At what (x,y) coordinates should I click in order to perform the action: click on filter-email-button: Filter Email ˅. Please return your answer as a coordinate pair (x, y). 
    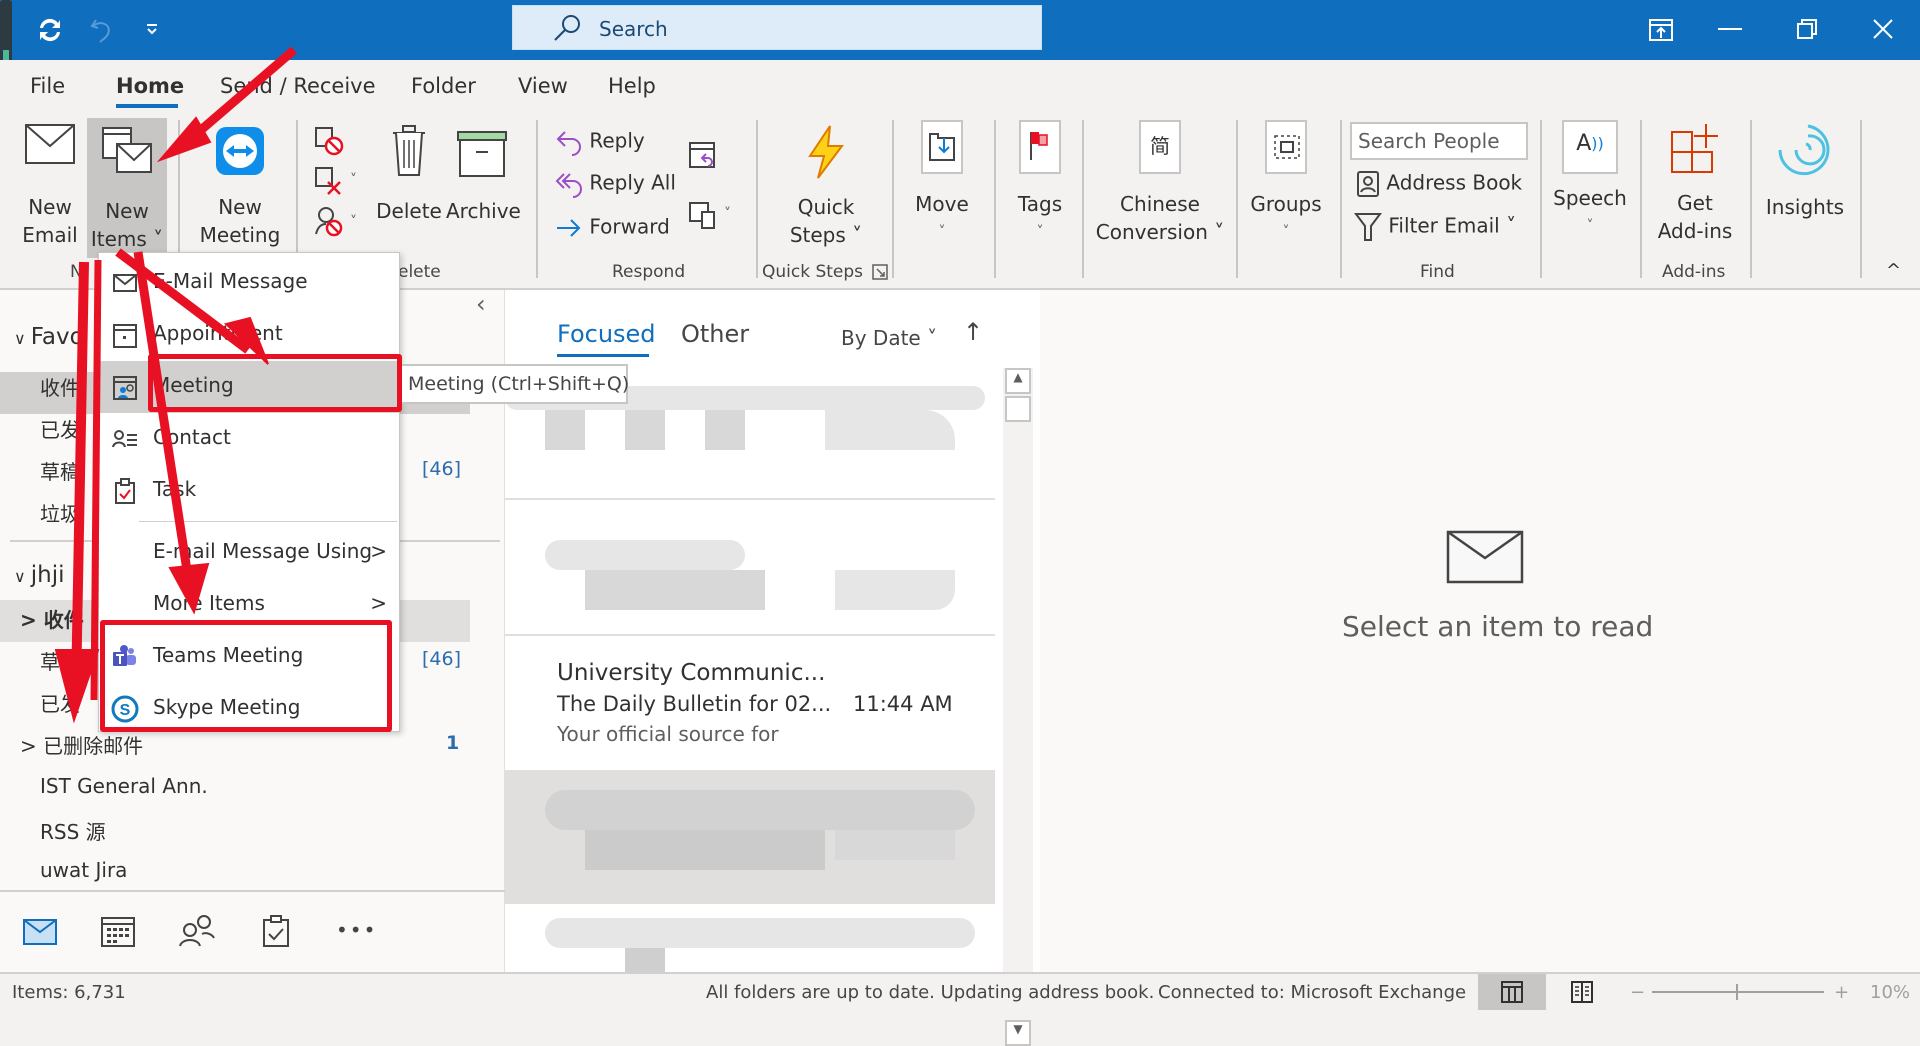
    Looking at the image, I should click on (1435, 227).